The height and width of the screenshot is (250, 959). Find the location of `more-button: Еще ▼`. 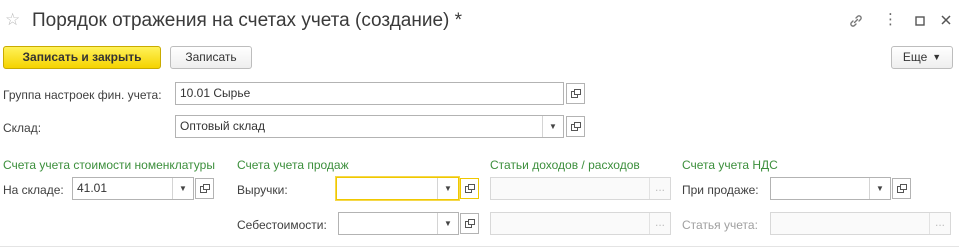

more-button: Еще ▼ is located at coordinates (922, 57).